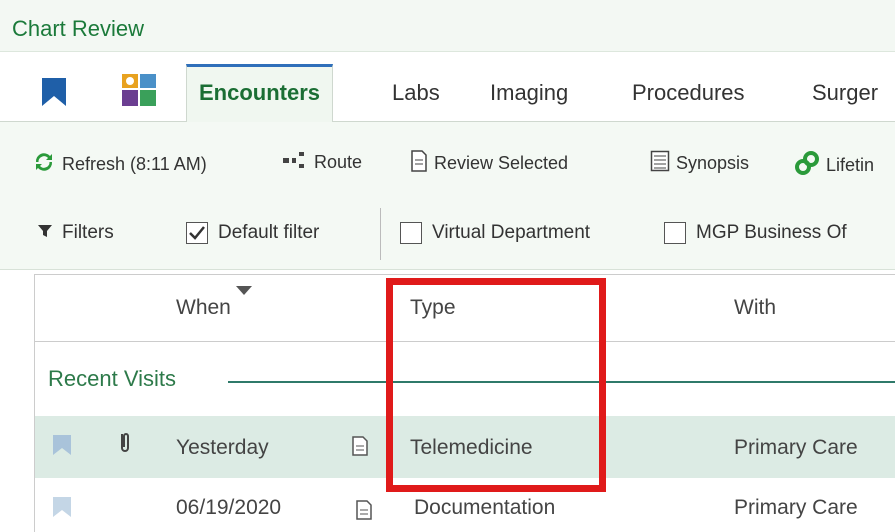 The height and width of the screenshot is (532, 895). I want to click on filters-label: Filters, so click(88, 232).